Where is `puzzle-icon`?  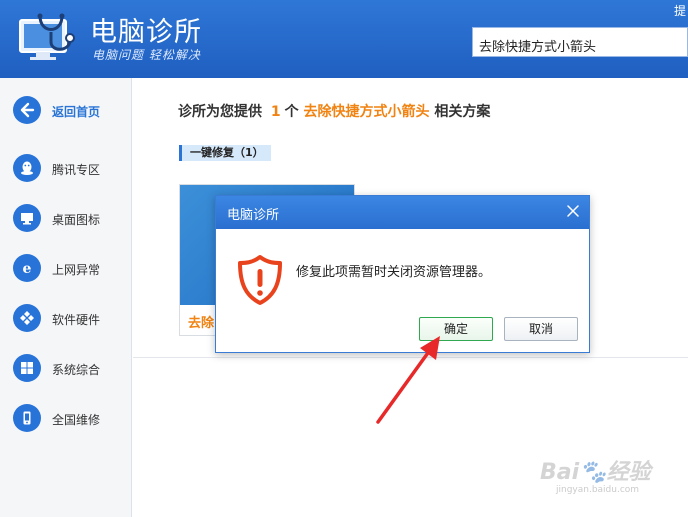 puzzle-icon is located at coordinates (27, 318).